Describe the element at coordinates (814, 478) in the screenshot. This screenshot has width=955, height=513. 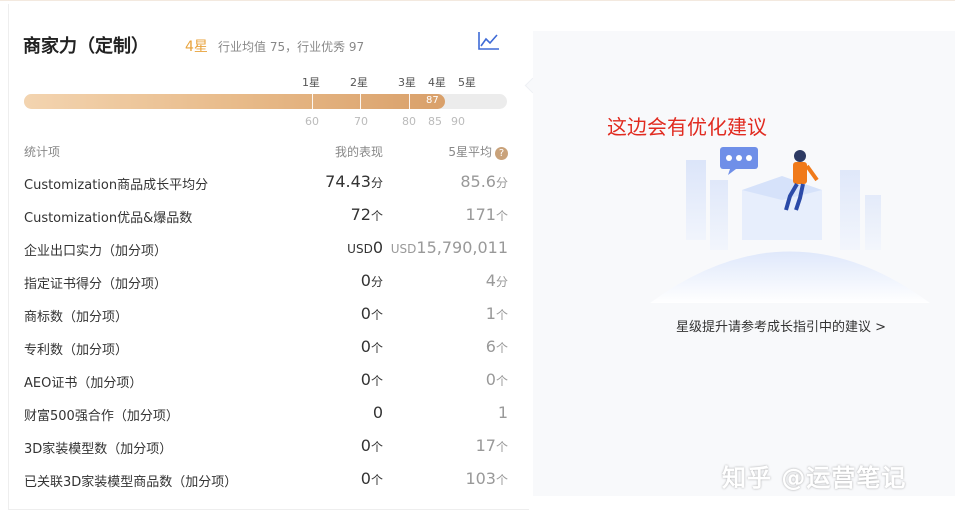
I see `watermark: 知乎 @运营笔记` at that location.